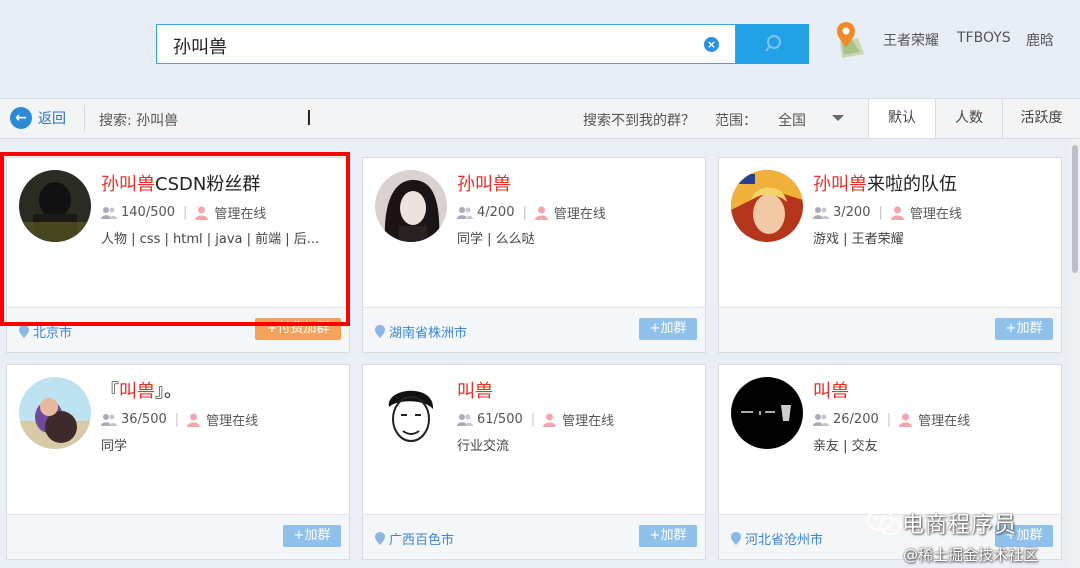 The image size is (1080, 568). What do you see at coordinates (852, 212) in the screenshot?
I see `member-count: 3/200` at bounding box center [852, 212].